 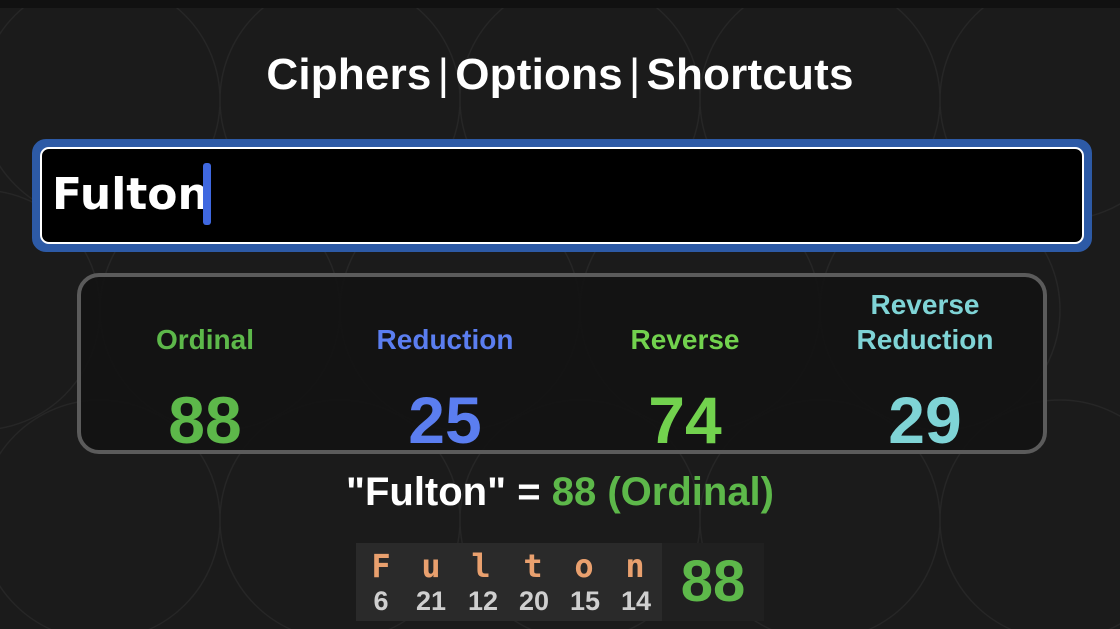 I want to click on result-value: 88, so click(x=574, y=492).